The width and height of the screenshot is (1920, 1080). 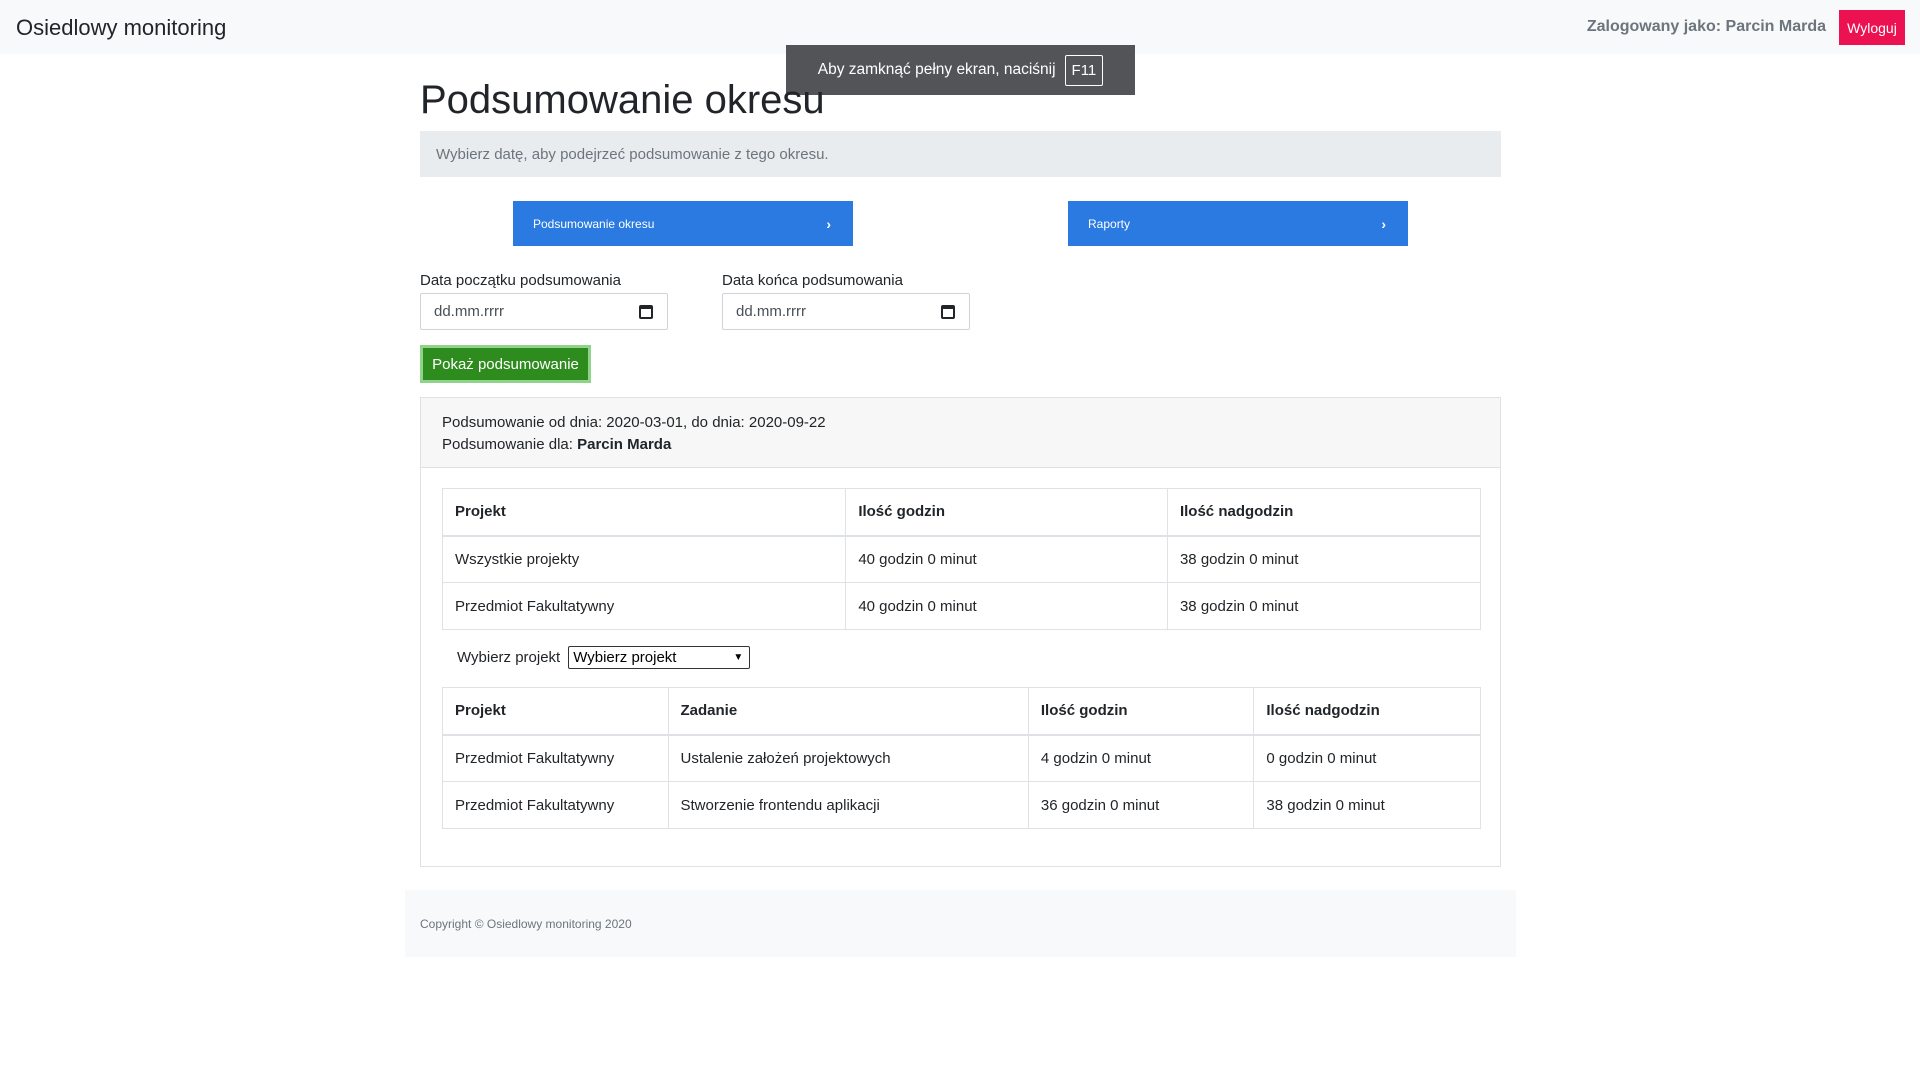 What do you see at coordinates (1367, 758) in the screenshot?
I see `table-cell: 0 godzin 0 minut` at bounding box center [1367, 758].